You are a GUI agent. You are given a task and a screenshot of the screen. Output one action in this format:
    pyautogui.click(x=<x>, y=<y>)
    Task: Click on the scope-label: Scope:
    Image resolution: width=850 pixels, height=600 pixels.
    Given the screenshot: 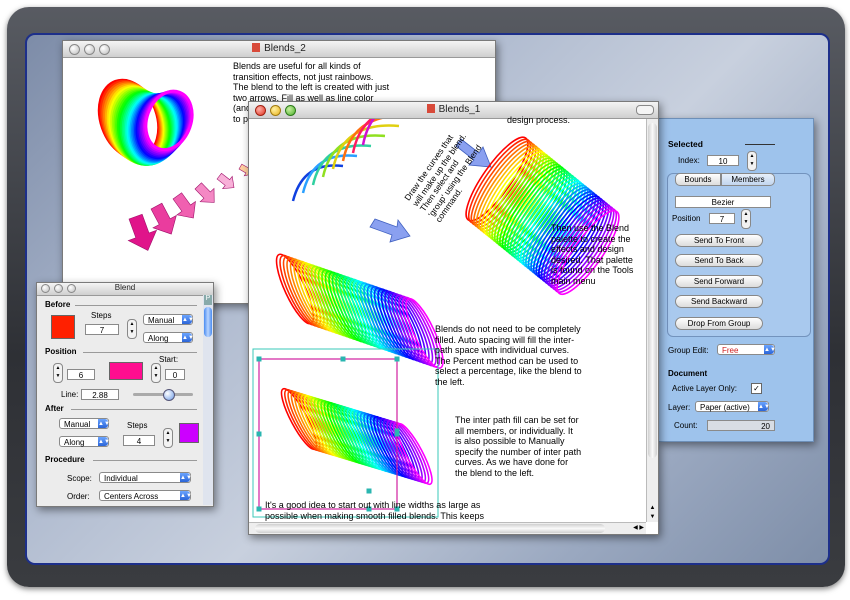 What is the action you would take?
    pyautogui.click(x=79, y=478)
    